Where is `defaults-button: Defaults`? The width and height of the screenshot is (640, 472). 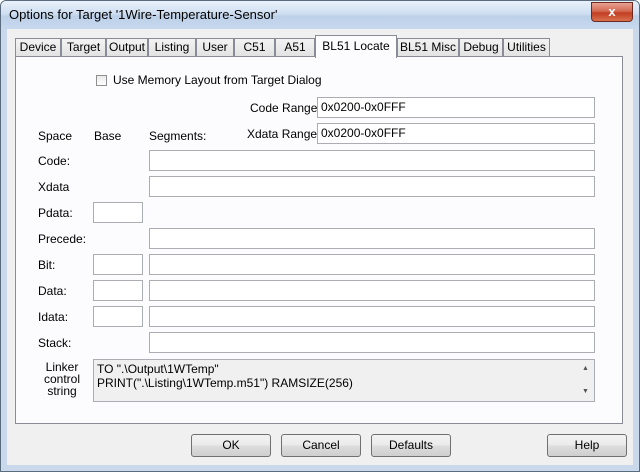
defaults-button: Defaults is located at coordinates (411, 445).